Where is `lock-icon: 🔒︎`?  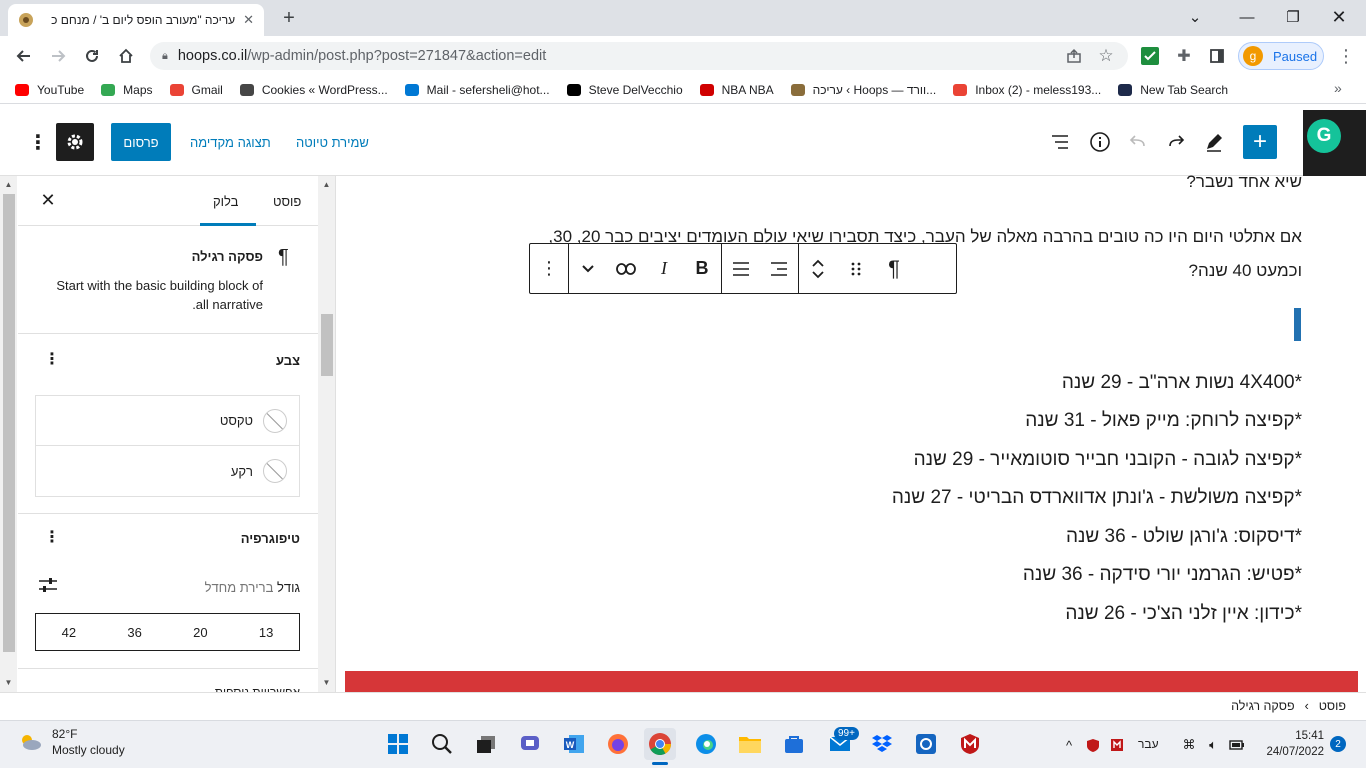
lock-icon: 🔒︎ is located at coordinates (165, 56).